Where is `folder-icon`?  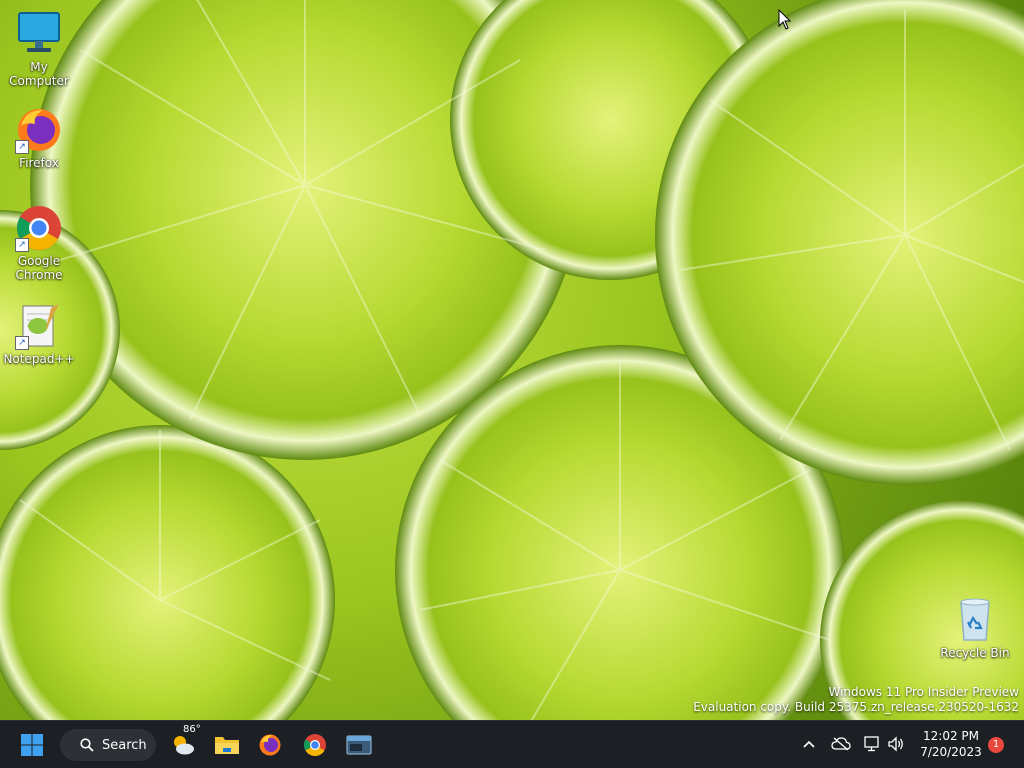
folder-icon is located at coordinates (227, 745).